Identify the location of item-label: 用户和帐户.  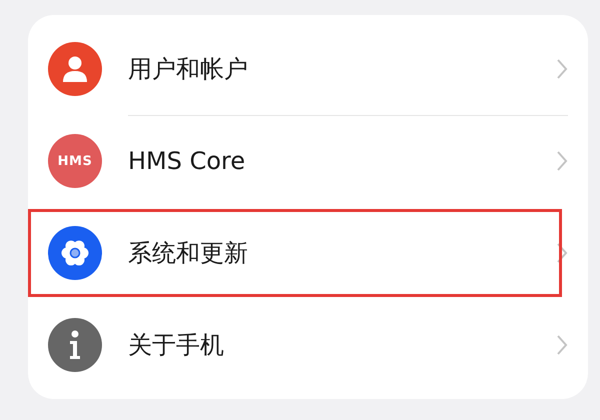
(188, 69).